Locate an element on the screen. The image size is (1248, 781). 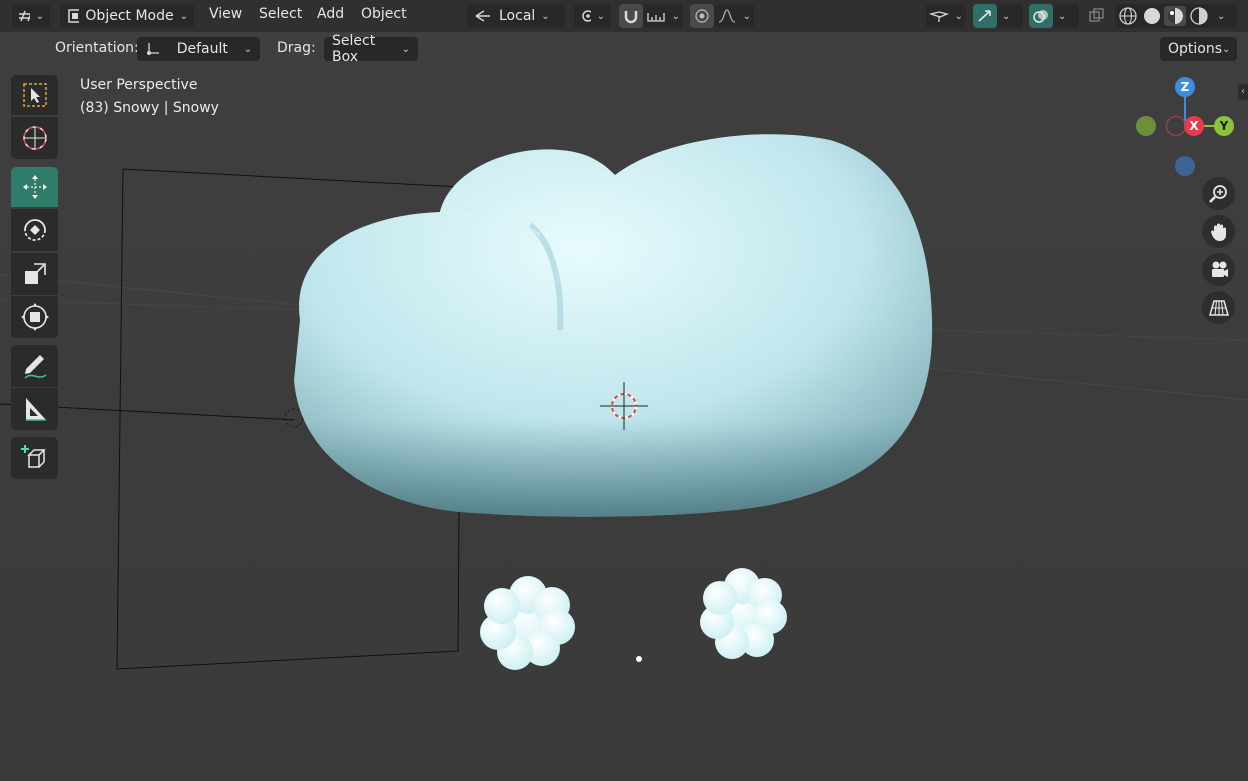
visibility-dropdown: ⌄ is located at coordinates (946, 16).